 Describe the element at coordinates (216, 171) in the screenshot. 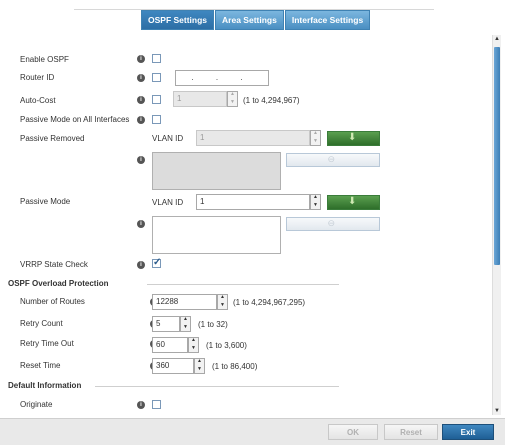

I see `passive-removed-list` at that location.